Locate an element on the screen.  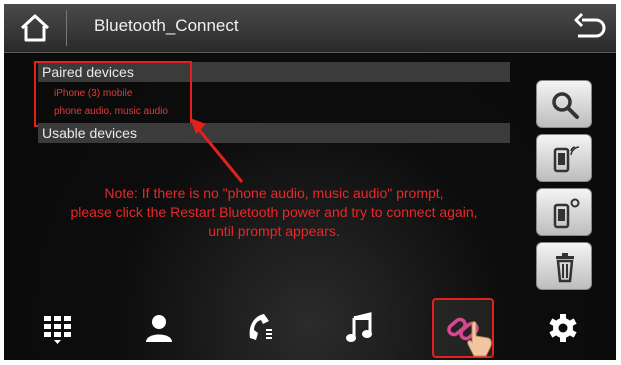
annotation-arrow is located at coordinates (217, 150).